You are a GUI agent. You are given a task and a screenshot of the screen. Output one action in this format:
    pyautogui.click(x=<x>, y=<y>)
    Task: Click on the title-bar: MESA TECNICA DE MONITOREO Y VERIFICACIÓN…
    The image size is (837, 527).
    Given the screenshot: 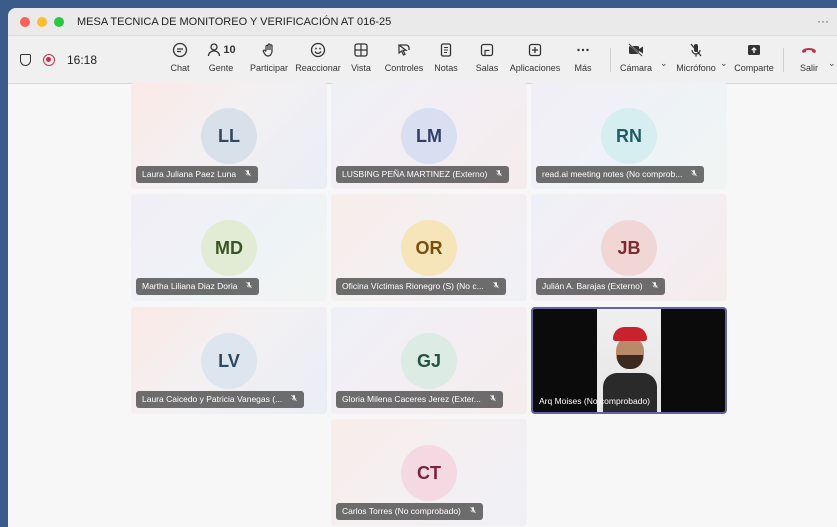 What is the action you would take?
    pyautogui.click(x=422, y=22)
    